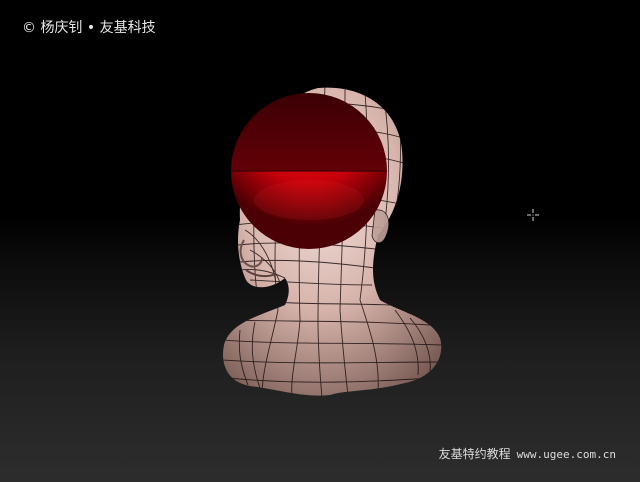 The height and width of the screenshot is (482, 640). What do you see at coordinates (566, 454) in the screenshot?
I see `footer-url: www.ugee.com.cn` at bounding box center [566, 454].